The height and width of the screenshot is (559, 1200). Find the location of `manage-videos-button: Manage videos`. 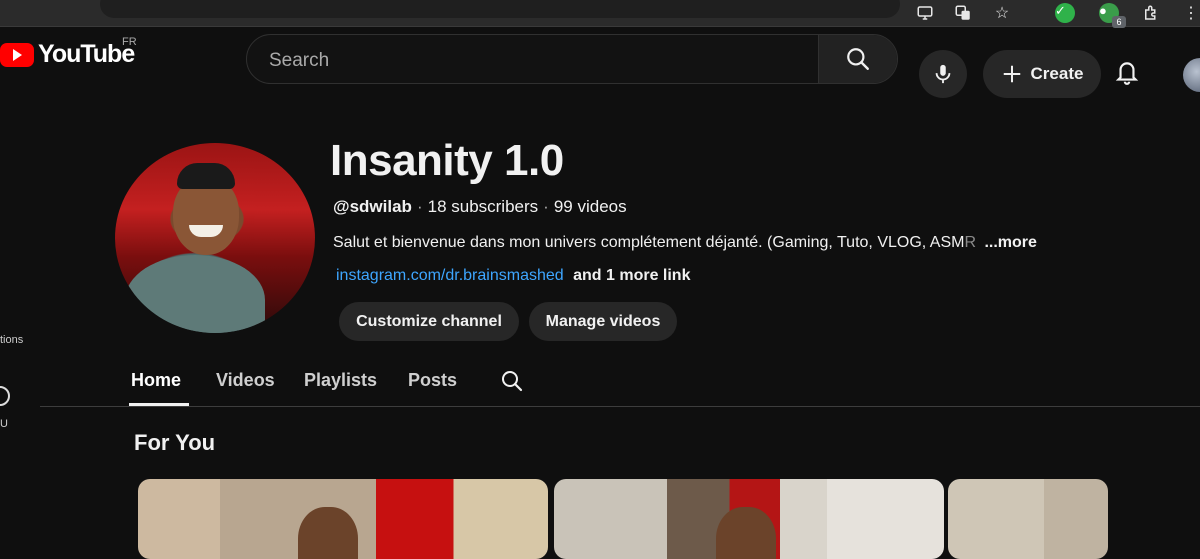

manage-videos-button: Manage videos is located at coordinates (603, 321).